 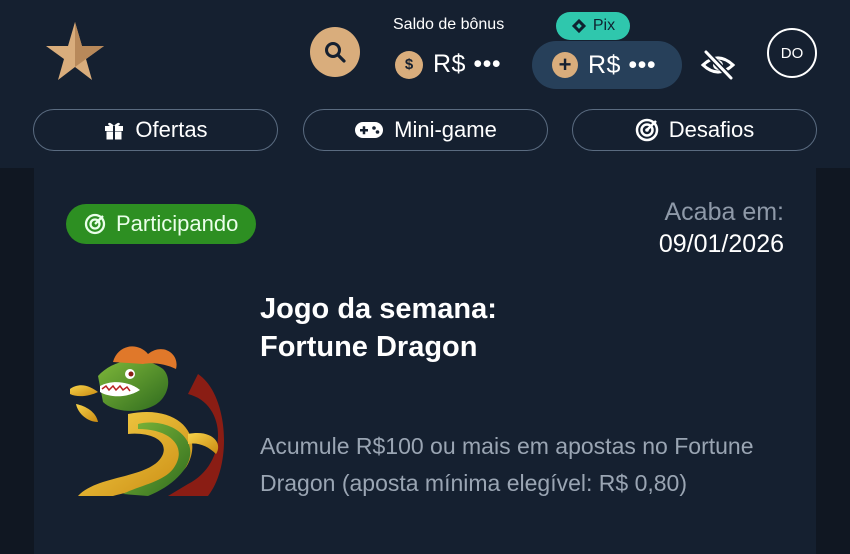 What do you see at coordinates (409, 64) in the screenshot?
I see `coin-icon: $` at bounding box center [409, 64].